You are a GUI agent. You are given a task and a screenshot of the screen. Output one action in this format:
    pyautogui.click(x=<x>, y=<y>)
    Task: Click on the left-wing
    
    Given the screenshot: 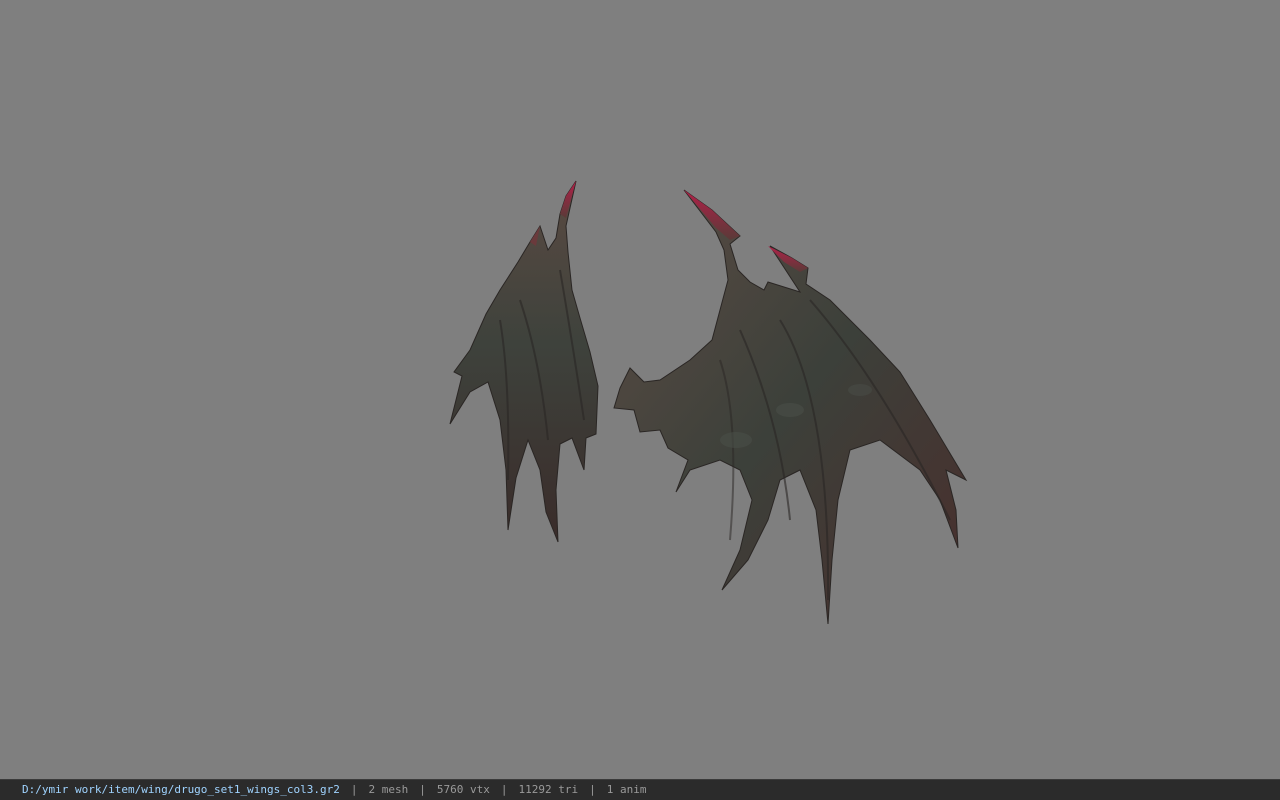 What is the action you would take?
    pyautogui.click(x=524, y=361)
    